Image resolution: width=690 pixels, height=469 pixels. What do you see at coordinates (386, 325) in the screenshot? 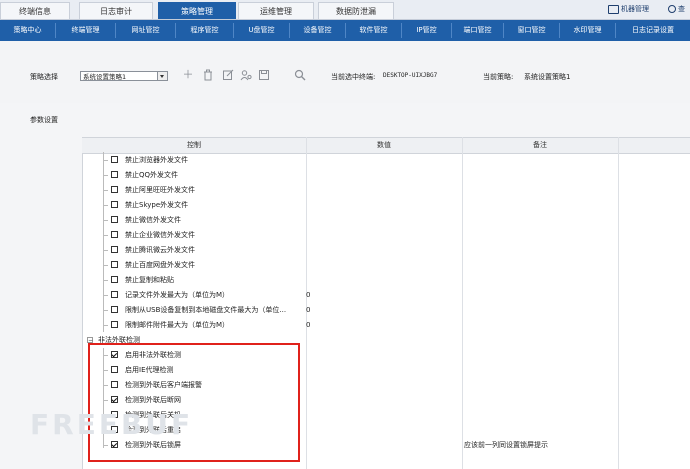
I see `table-row: 限制邮件附件最大为（单位为M） 0` at bounding box center [386, 325].